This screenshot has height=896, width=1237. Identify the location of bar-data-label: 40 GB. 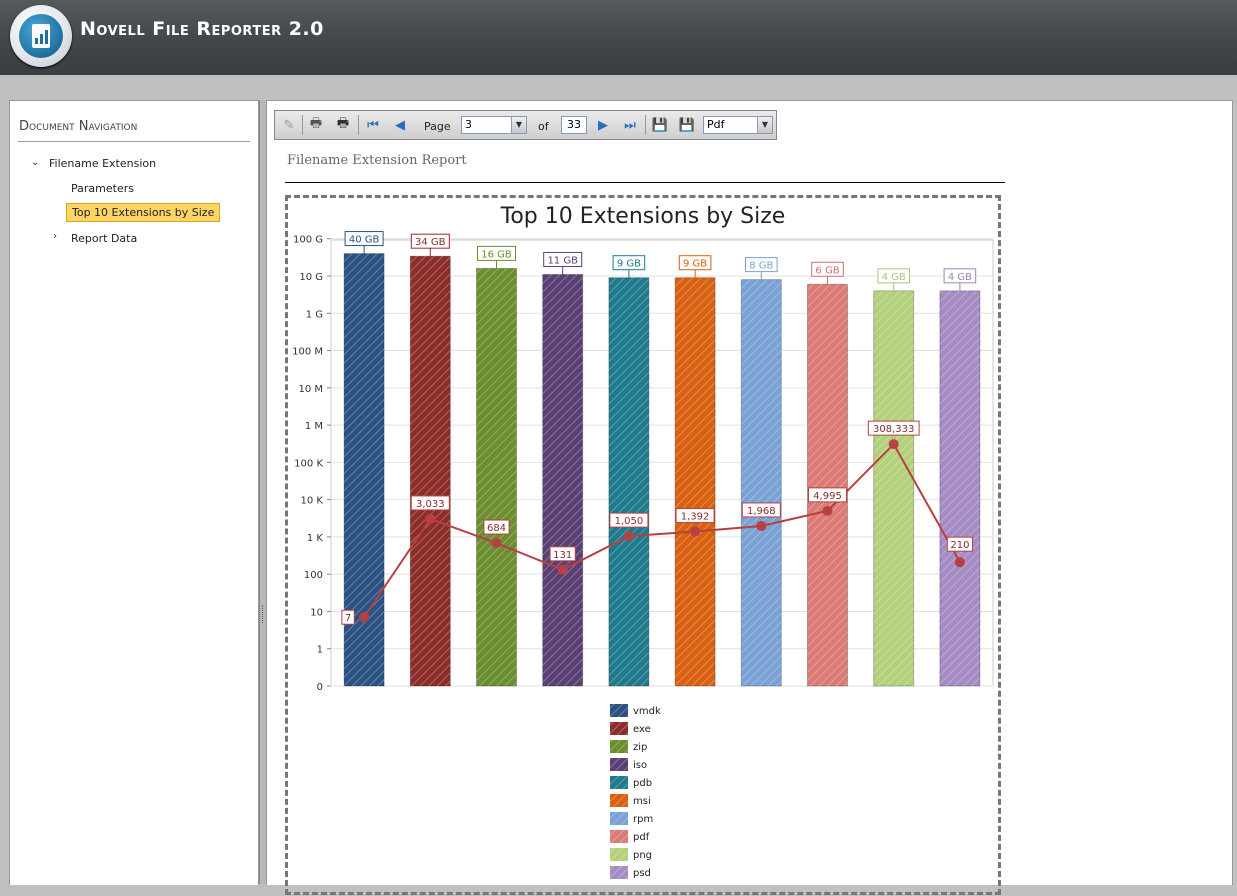
(364, 240).